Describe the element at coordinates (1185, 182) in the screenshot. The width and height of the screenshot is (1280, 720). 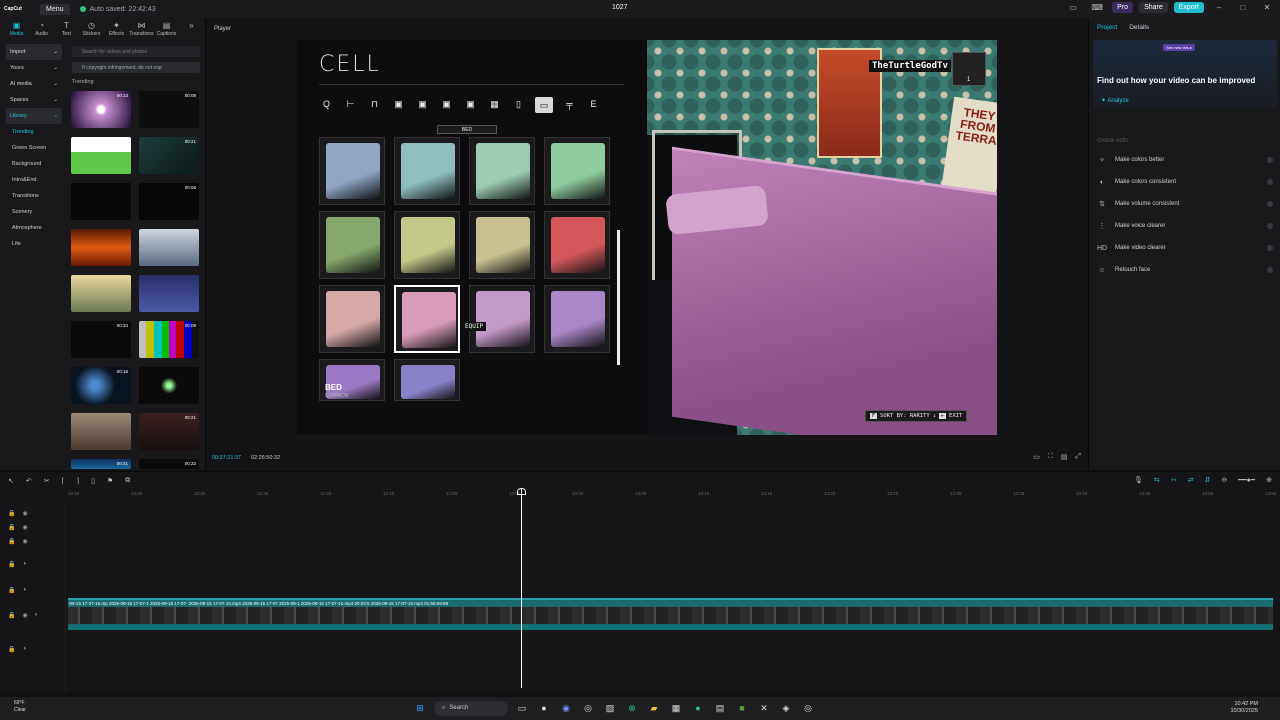
I see `global-edit-item: ◐ Make colors consistent` at that location.